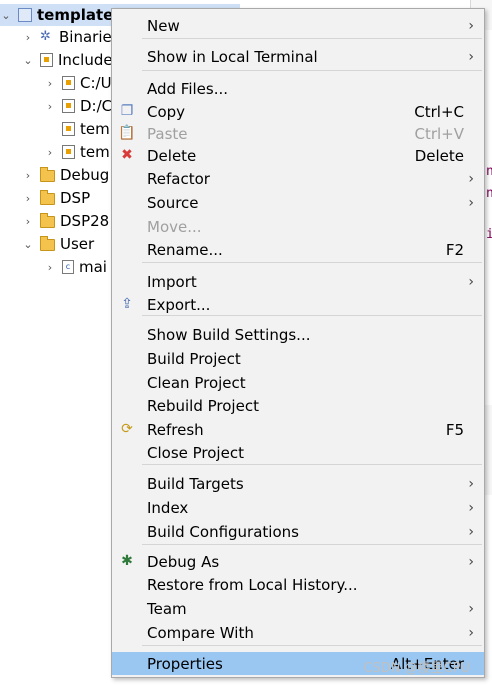  Describe the element at coordinates (45, 36) in the screenshot. I see `binaries-icon: ✲` at that location.